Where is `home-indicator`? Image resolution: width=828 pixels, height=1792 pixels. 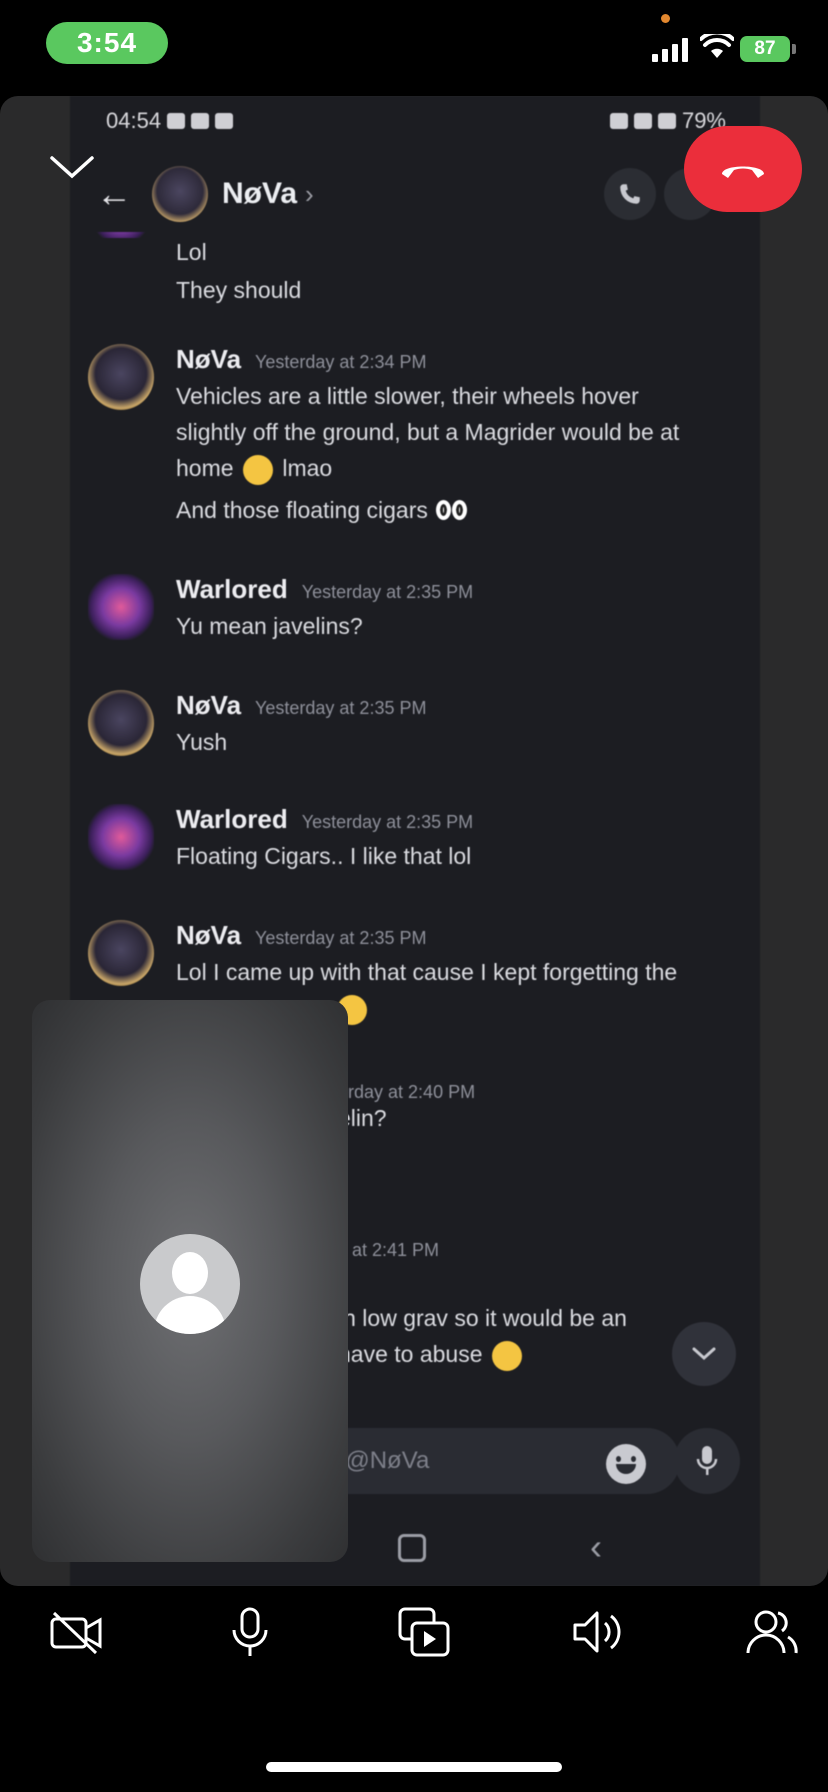 home-indicator is located at coordinates (414, 1767).